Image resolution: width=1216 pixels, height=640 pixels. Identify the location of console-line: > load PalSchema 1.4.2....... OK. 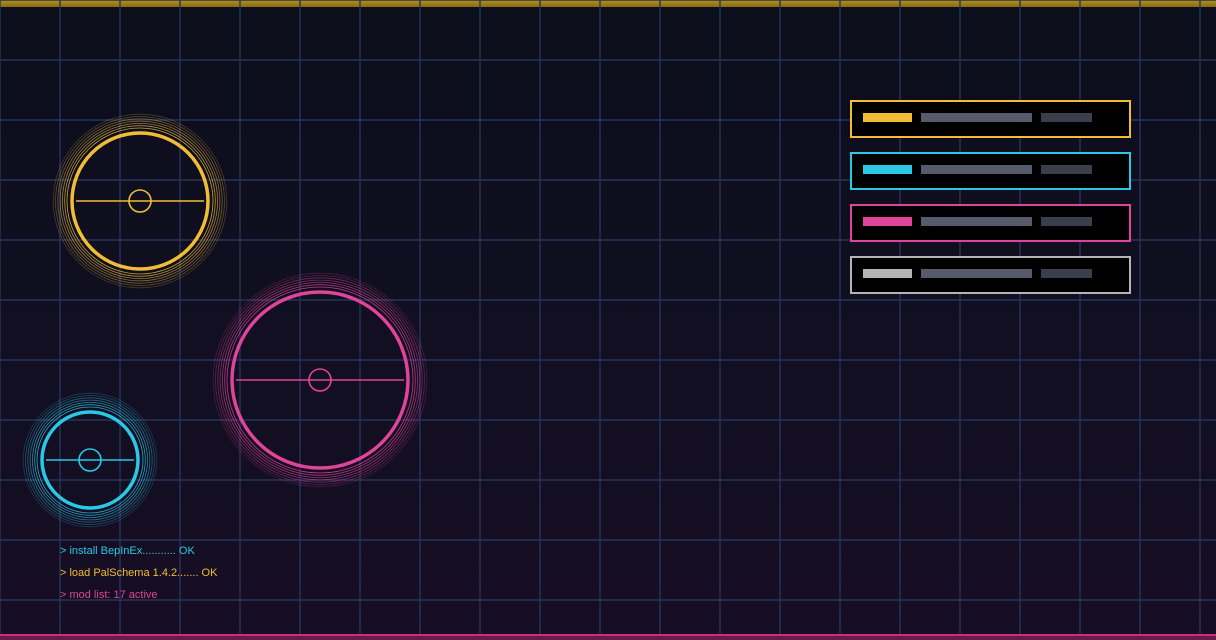
(139, 573).